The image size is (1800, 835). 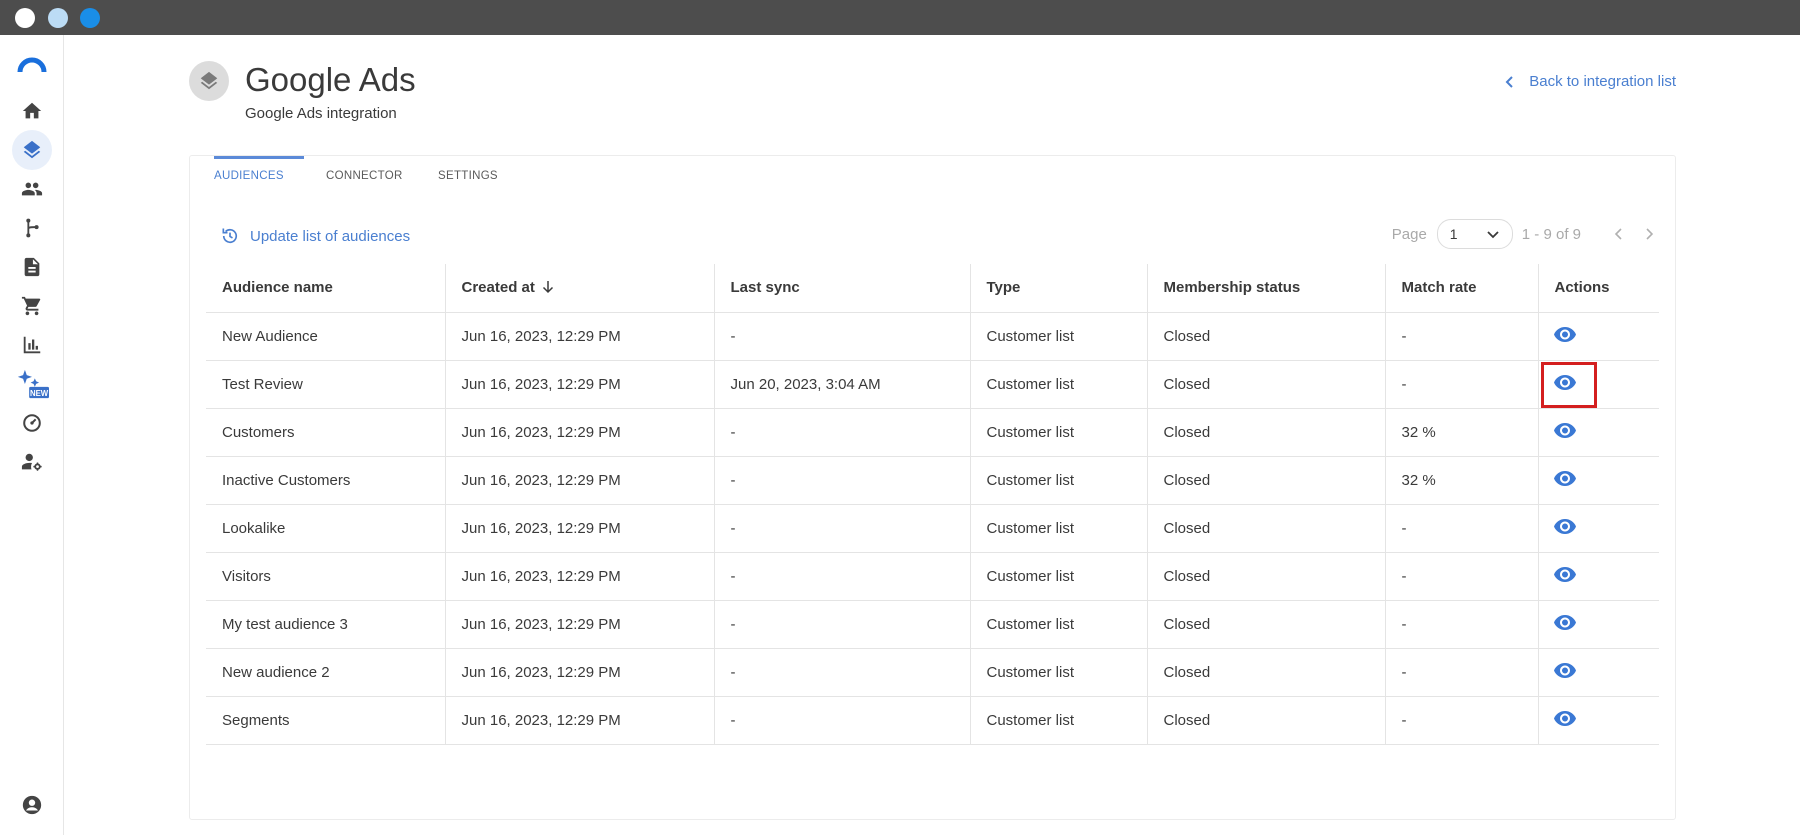 I want to click on page-subtitle: Google Ads integration, so click(x=321, y=113).